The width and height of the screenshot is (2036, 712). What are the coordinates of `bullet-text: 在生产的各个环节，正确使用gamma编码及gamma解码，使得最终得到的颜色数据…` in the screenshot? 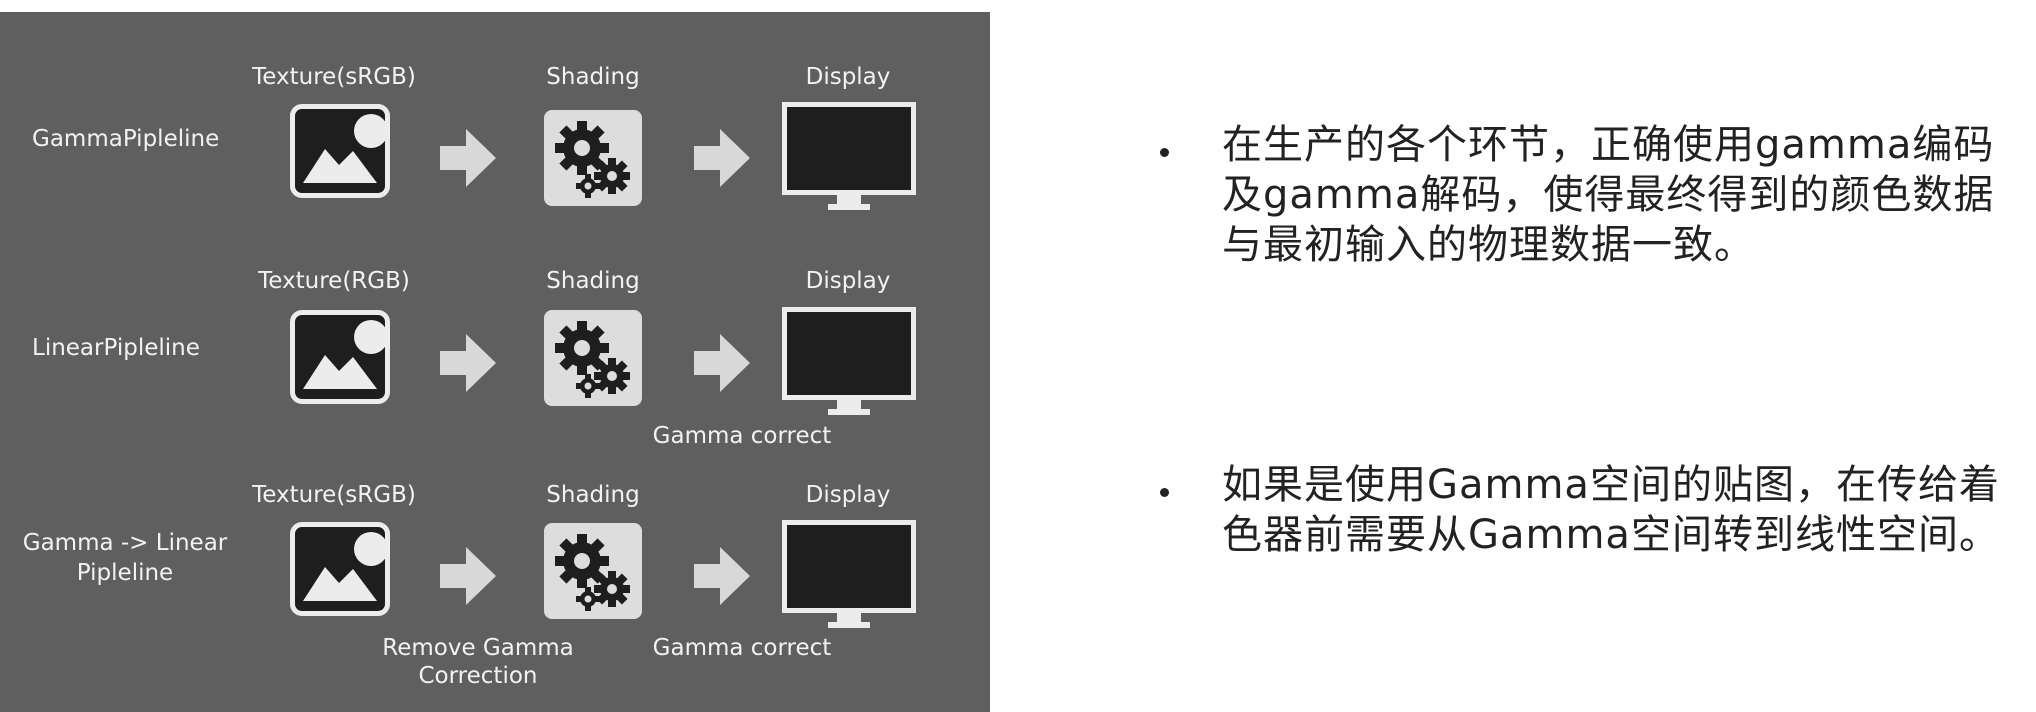 It's located at (1608, 195).